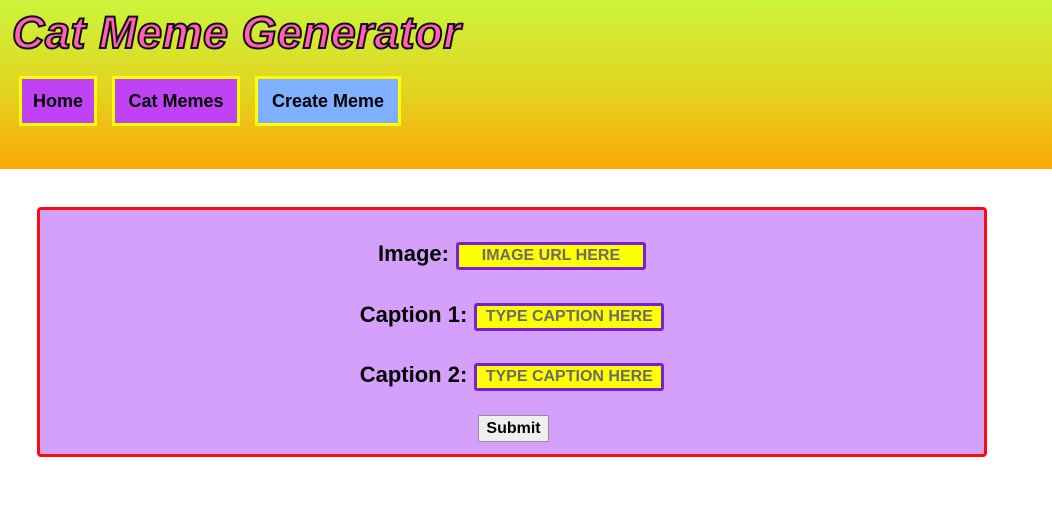 Image resolution: width=1052 pixels, height=515 pixels. What do you see at coordinates (176, 101) in the screenshot?
I see `nav-cat-memes-button: Cat Memes` at bounding box center [176, 101].